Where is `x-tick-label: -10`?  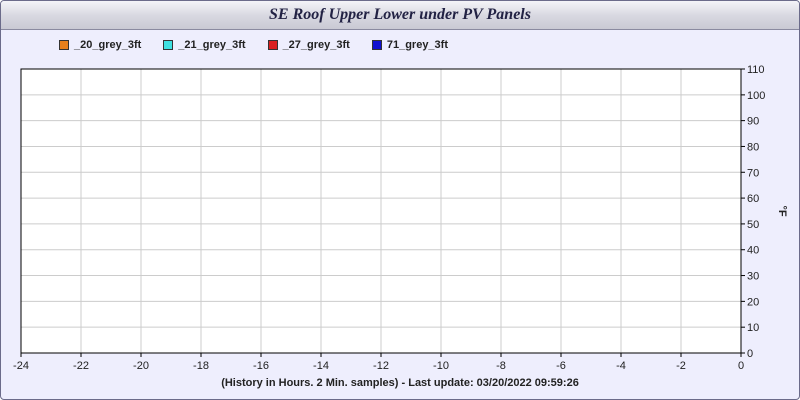
x-tick-label: -10 is located at coordinates (441, 366).